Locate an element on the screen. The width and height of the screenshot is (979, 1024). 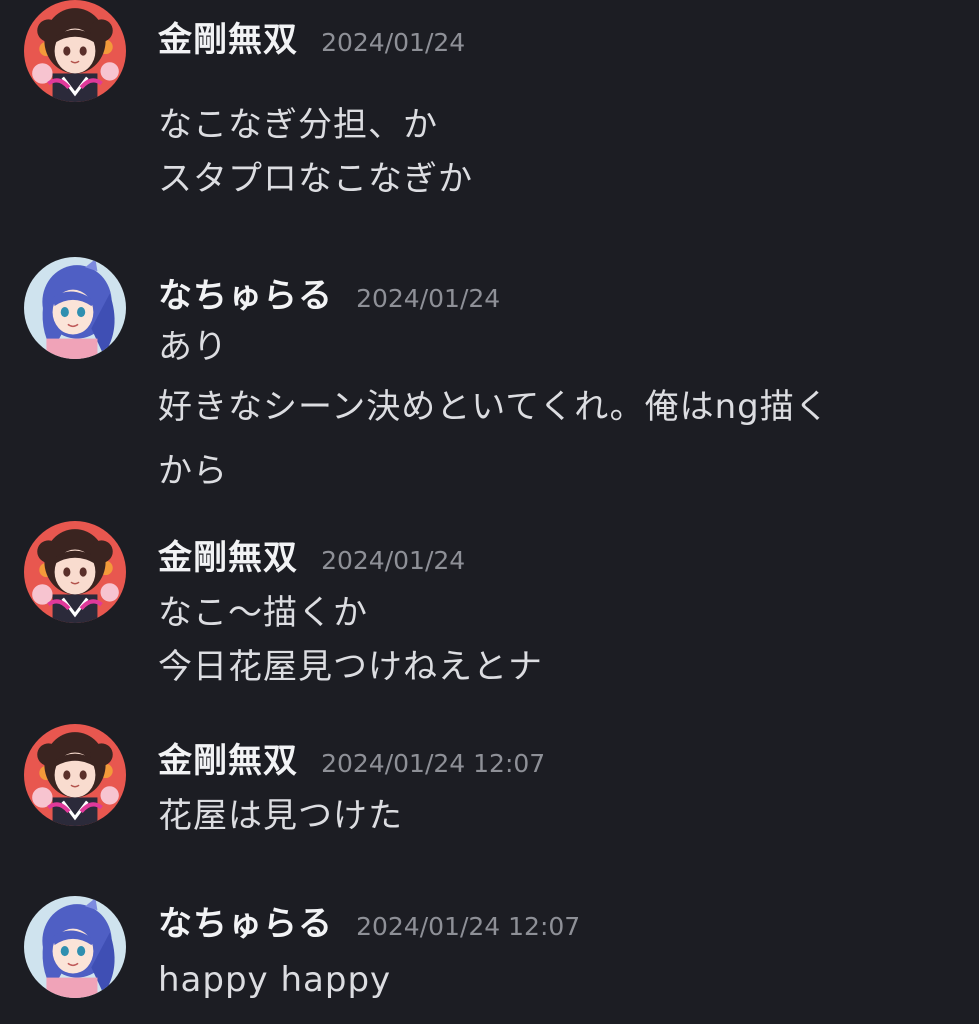
message-header: なちゅらる 2024/01/24 12:07 is located at coordinates (369, 920).